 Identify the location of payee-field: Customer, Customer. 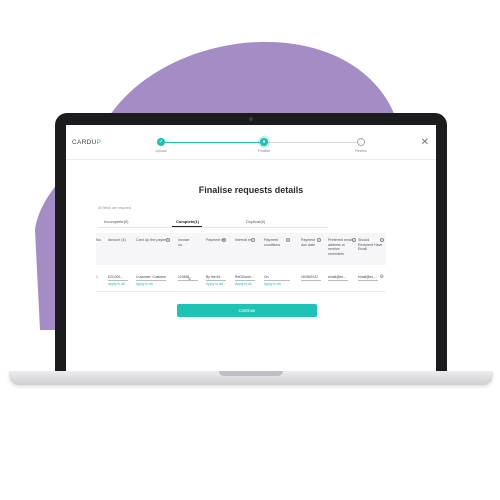
(151, 278).